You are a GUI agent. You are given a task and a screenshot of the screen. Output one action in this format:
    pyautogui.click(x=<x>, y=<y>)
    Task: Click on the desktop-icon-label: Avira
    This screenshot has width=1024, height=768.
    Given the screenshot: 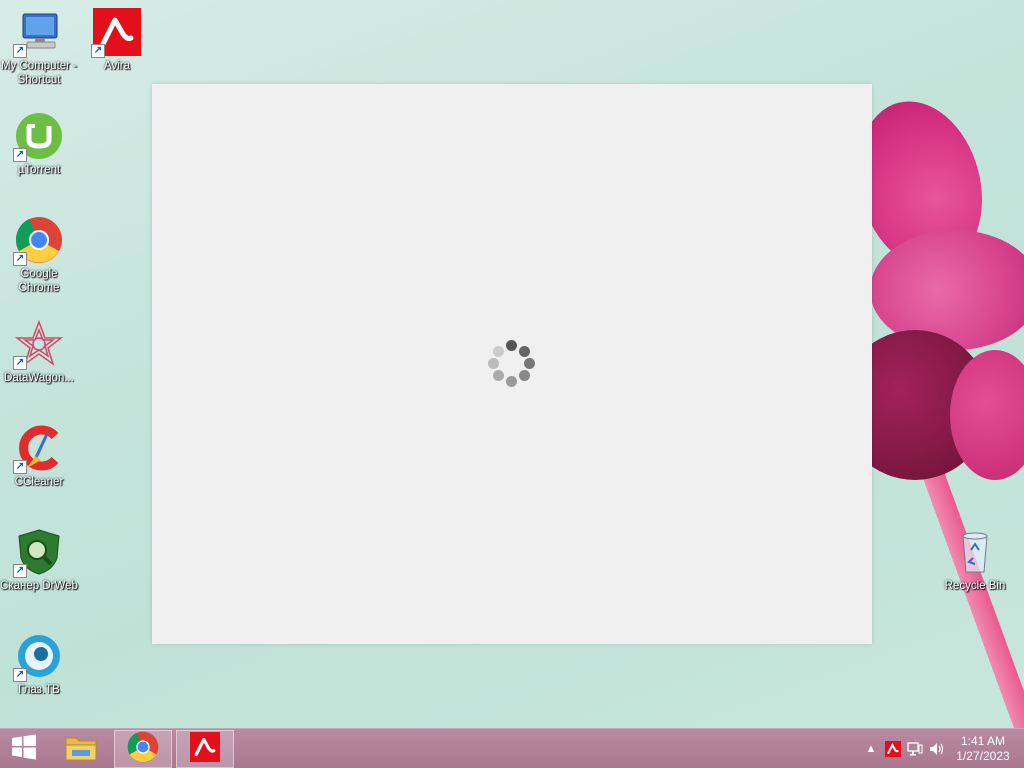 What is the action you would take?
    pyautogui.click(x=117, y=66)
    